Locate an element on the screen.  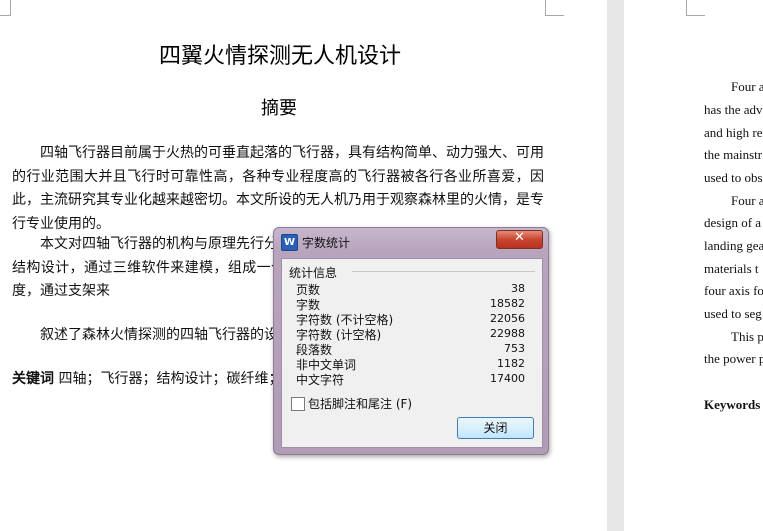
close-button: 关闭 is located at coordinates (495, 428).